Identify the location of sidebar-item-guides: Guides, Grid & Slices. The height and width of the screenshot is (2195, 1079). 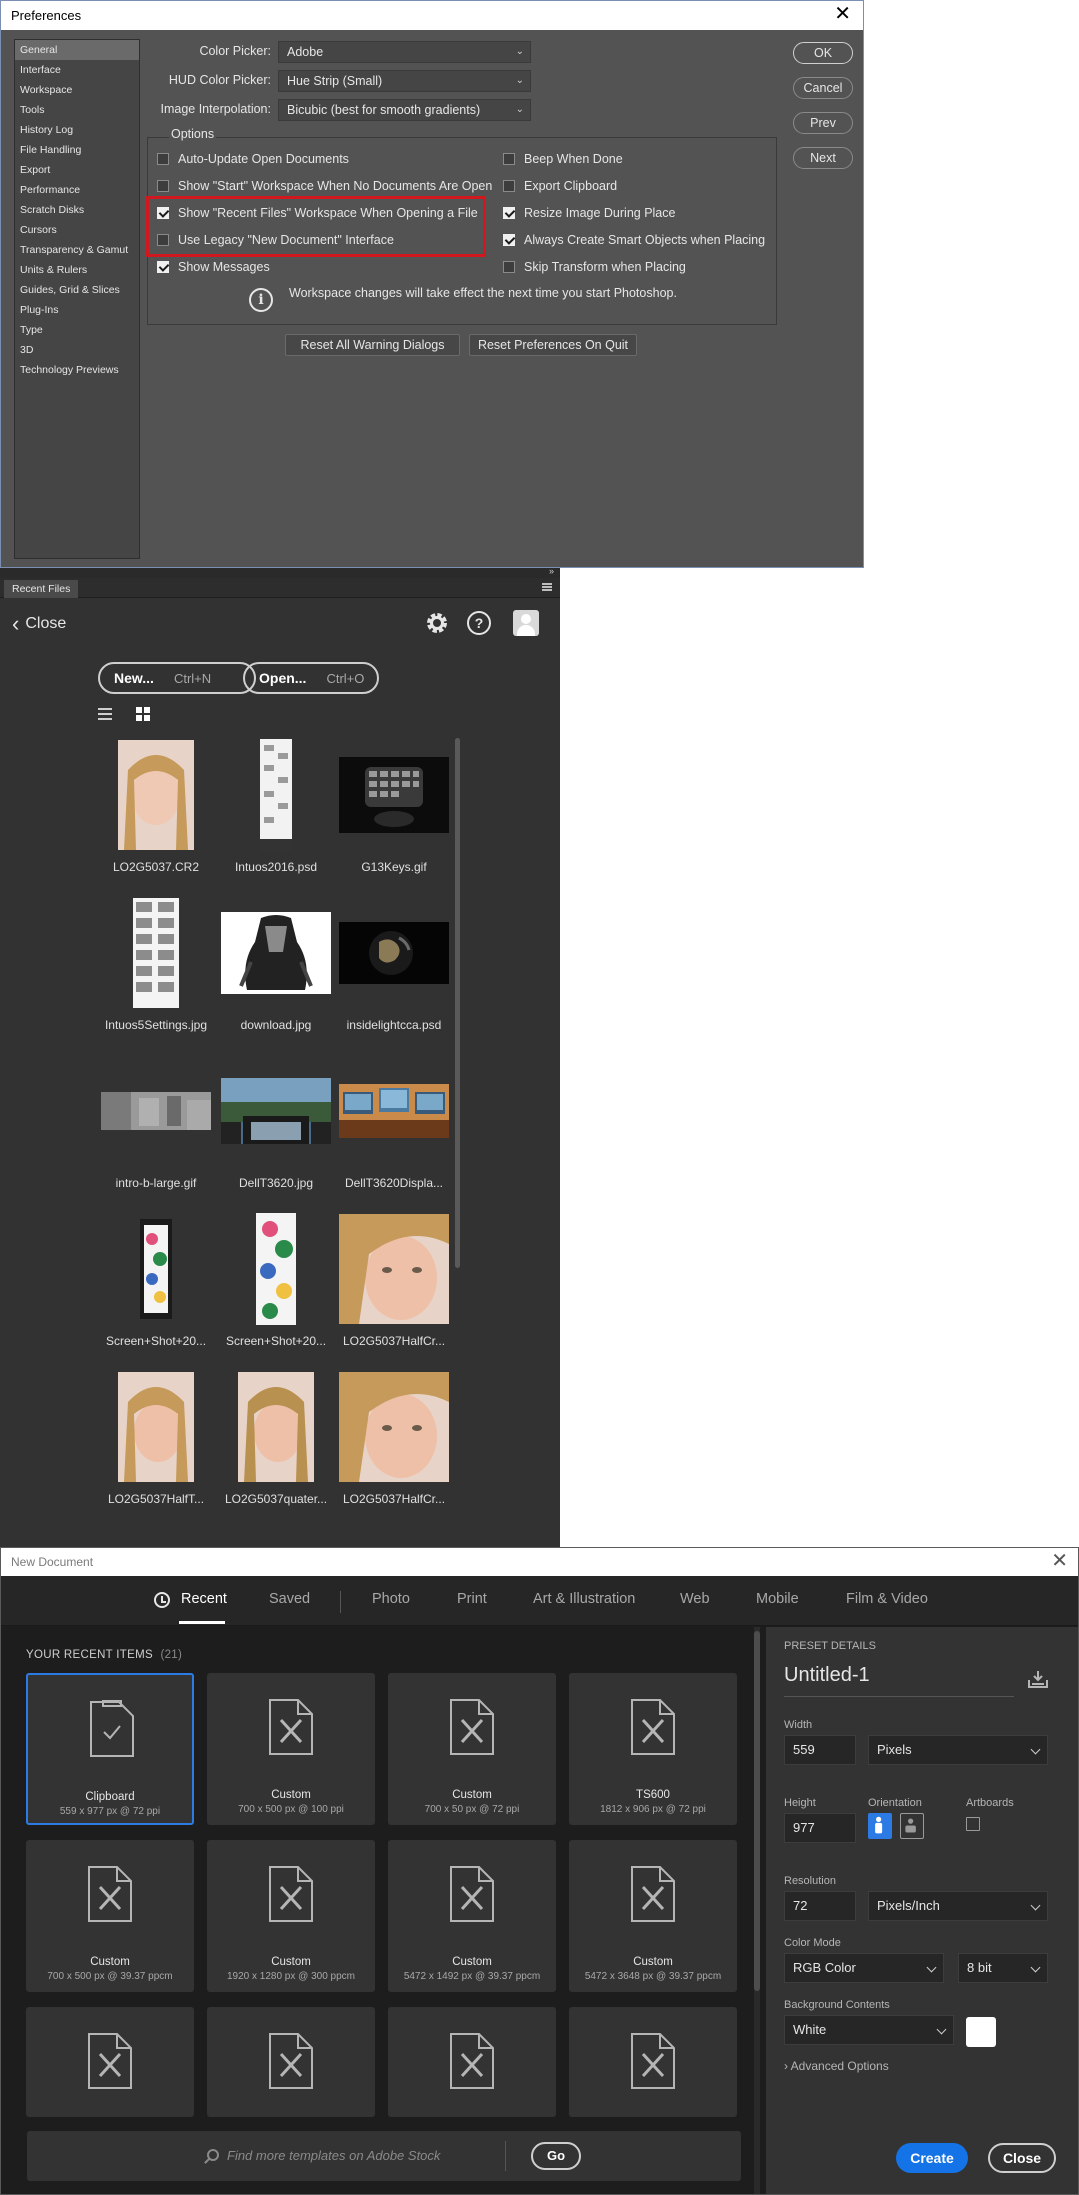
(77, 290).